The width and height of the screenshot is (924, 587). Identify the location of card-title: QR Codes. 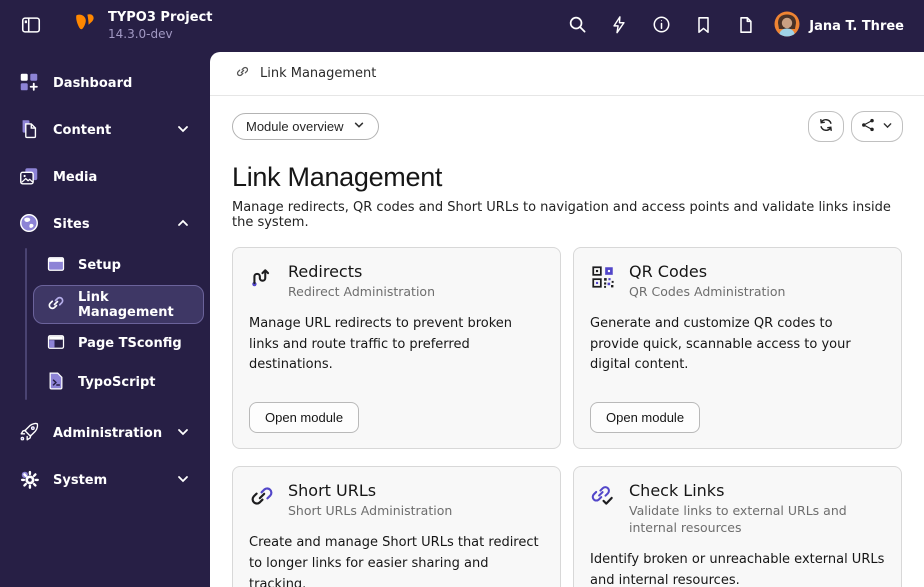
(668, 271).